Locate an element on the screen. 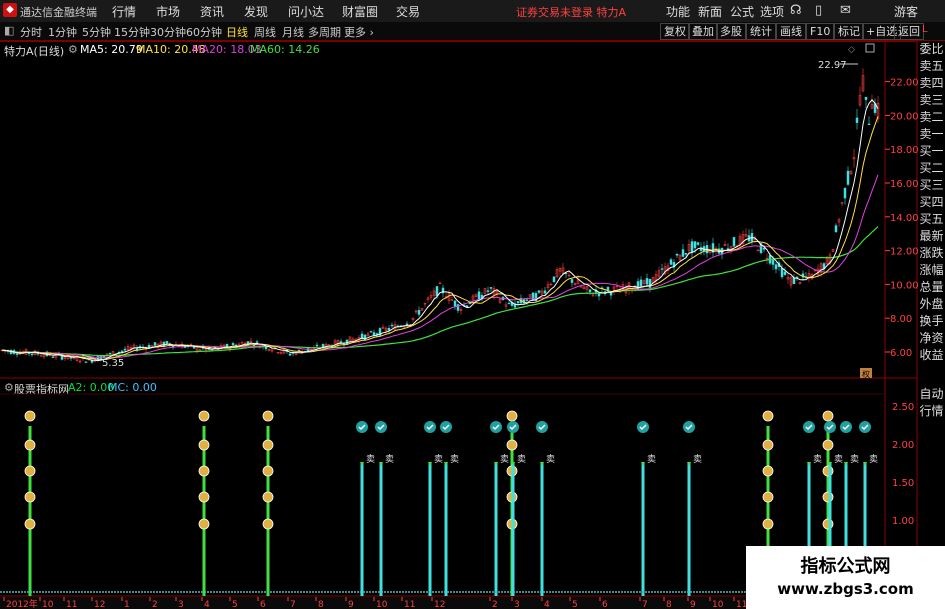 The image size is (945, 609). sidebar-item-6: 买一 is located at coordinates (931, 151).